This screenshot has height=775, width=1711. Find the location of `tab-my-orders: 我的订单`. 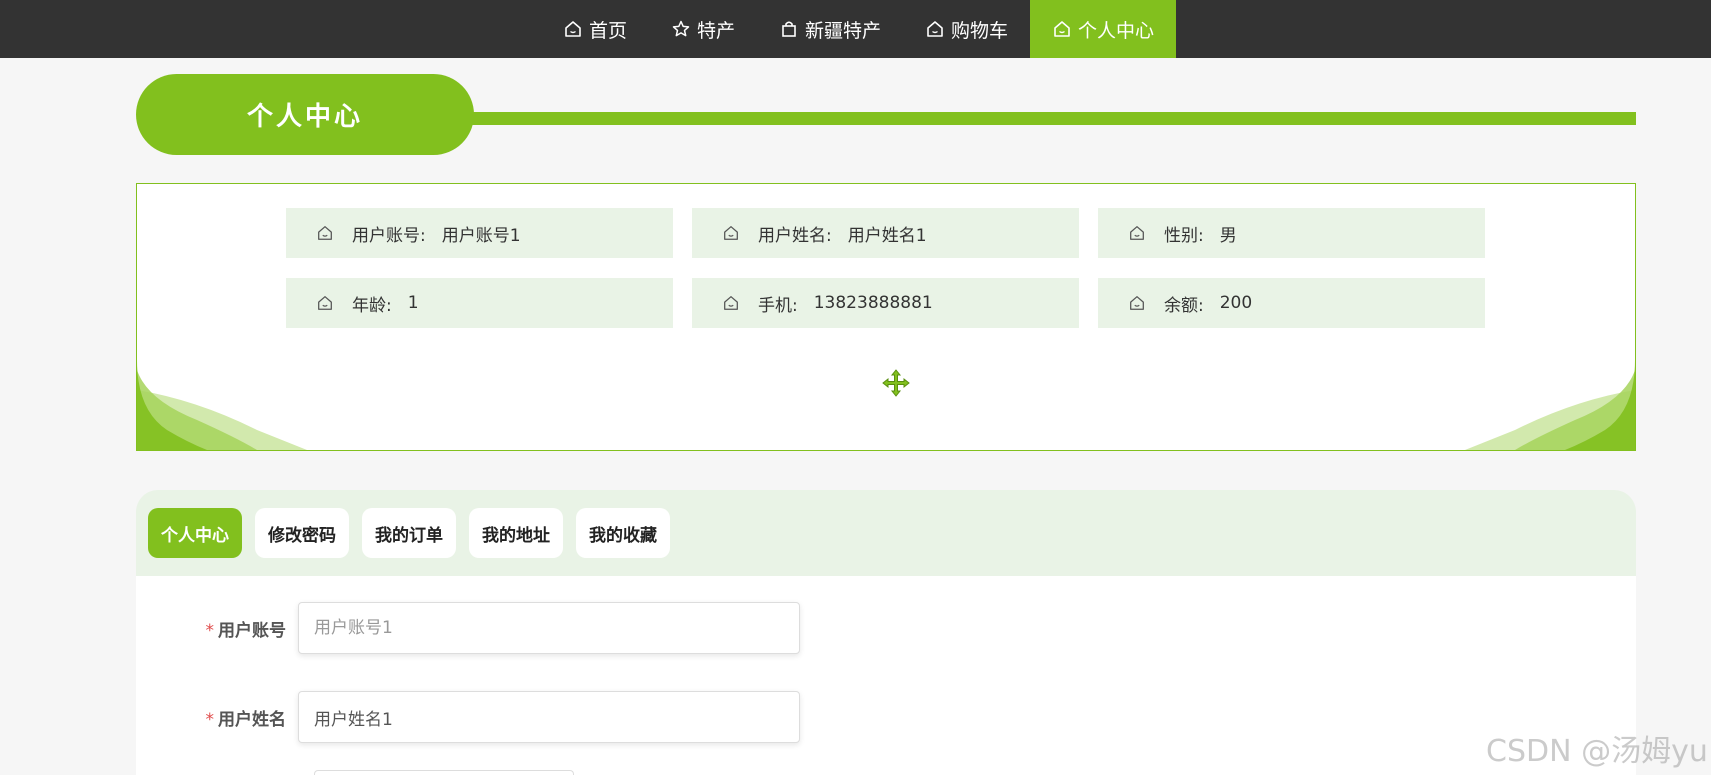

tab-my-orders: 我的订单 is located at coordinates (409, 533).